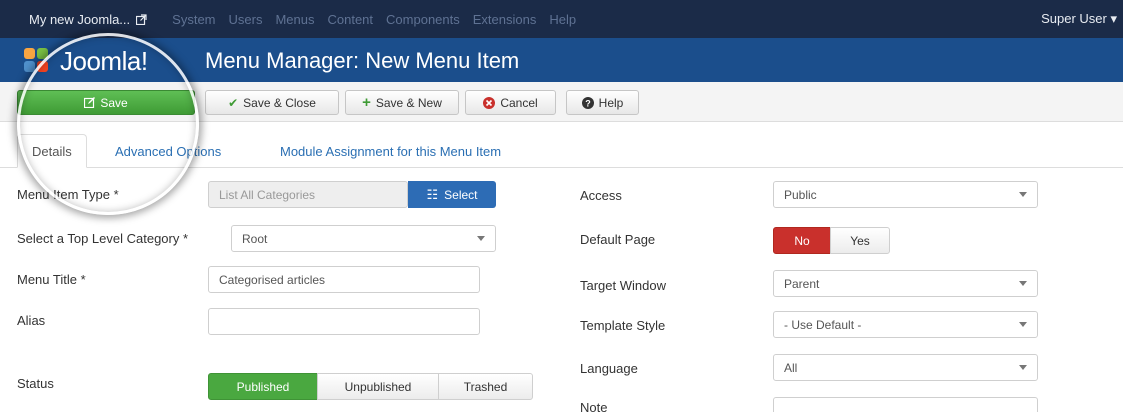 The height and width of the screenshot is (412, 1123). What do you see at coordinates (363, 238) in the screenshot?
I see `top-level-category-select: Root` at bounding box center [363, 238].